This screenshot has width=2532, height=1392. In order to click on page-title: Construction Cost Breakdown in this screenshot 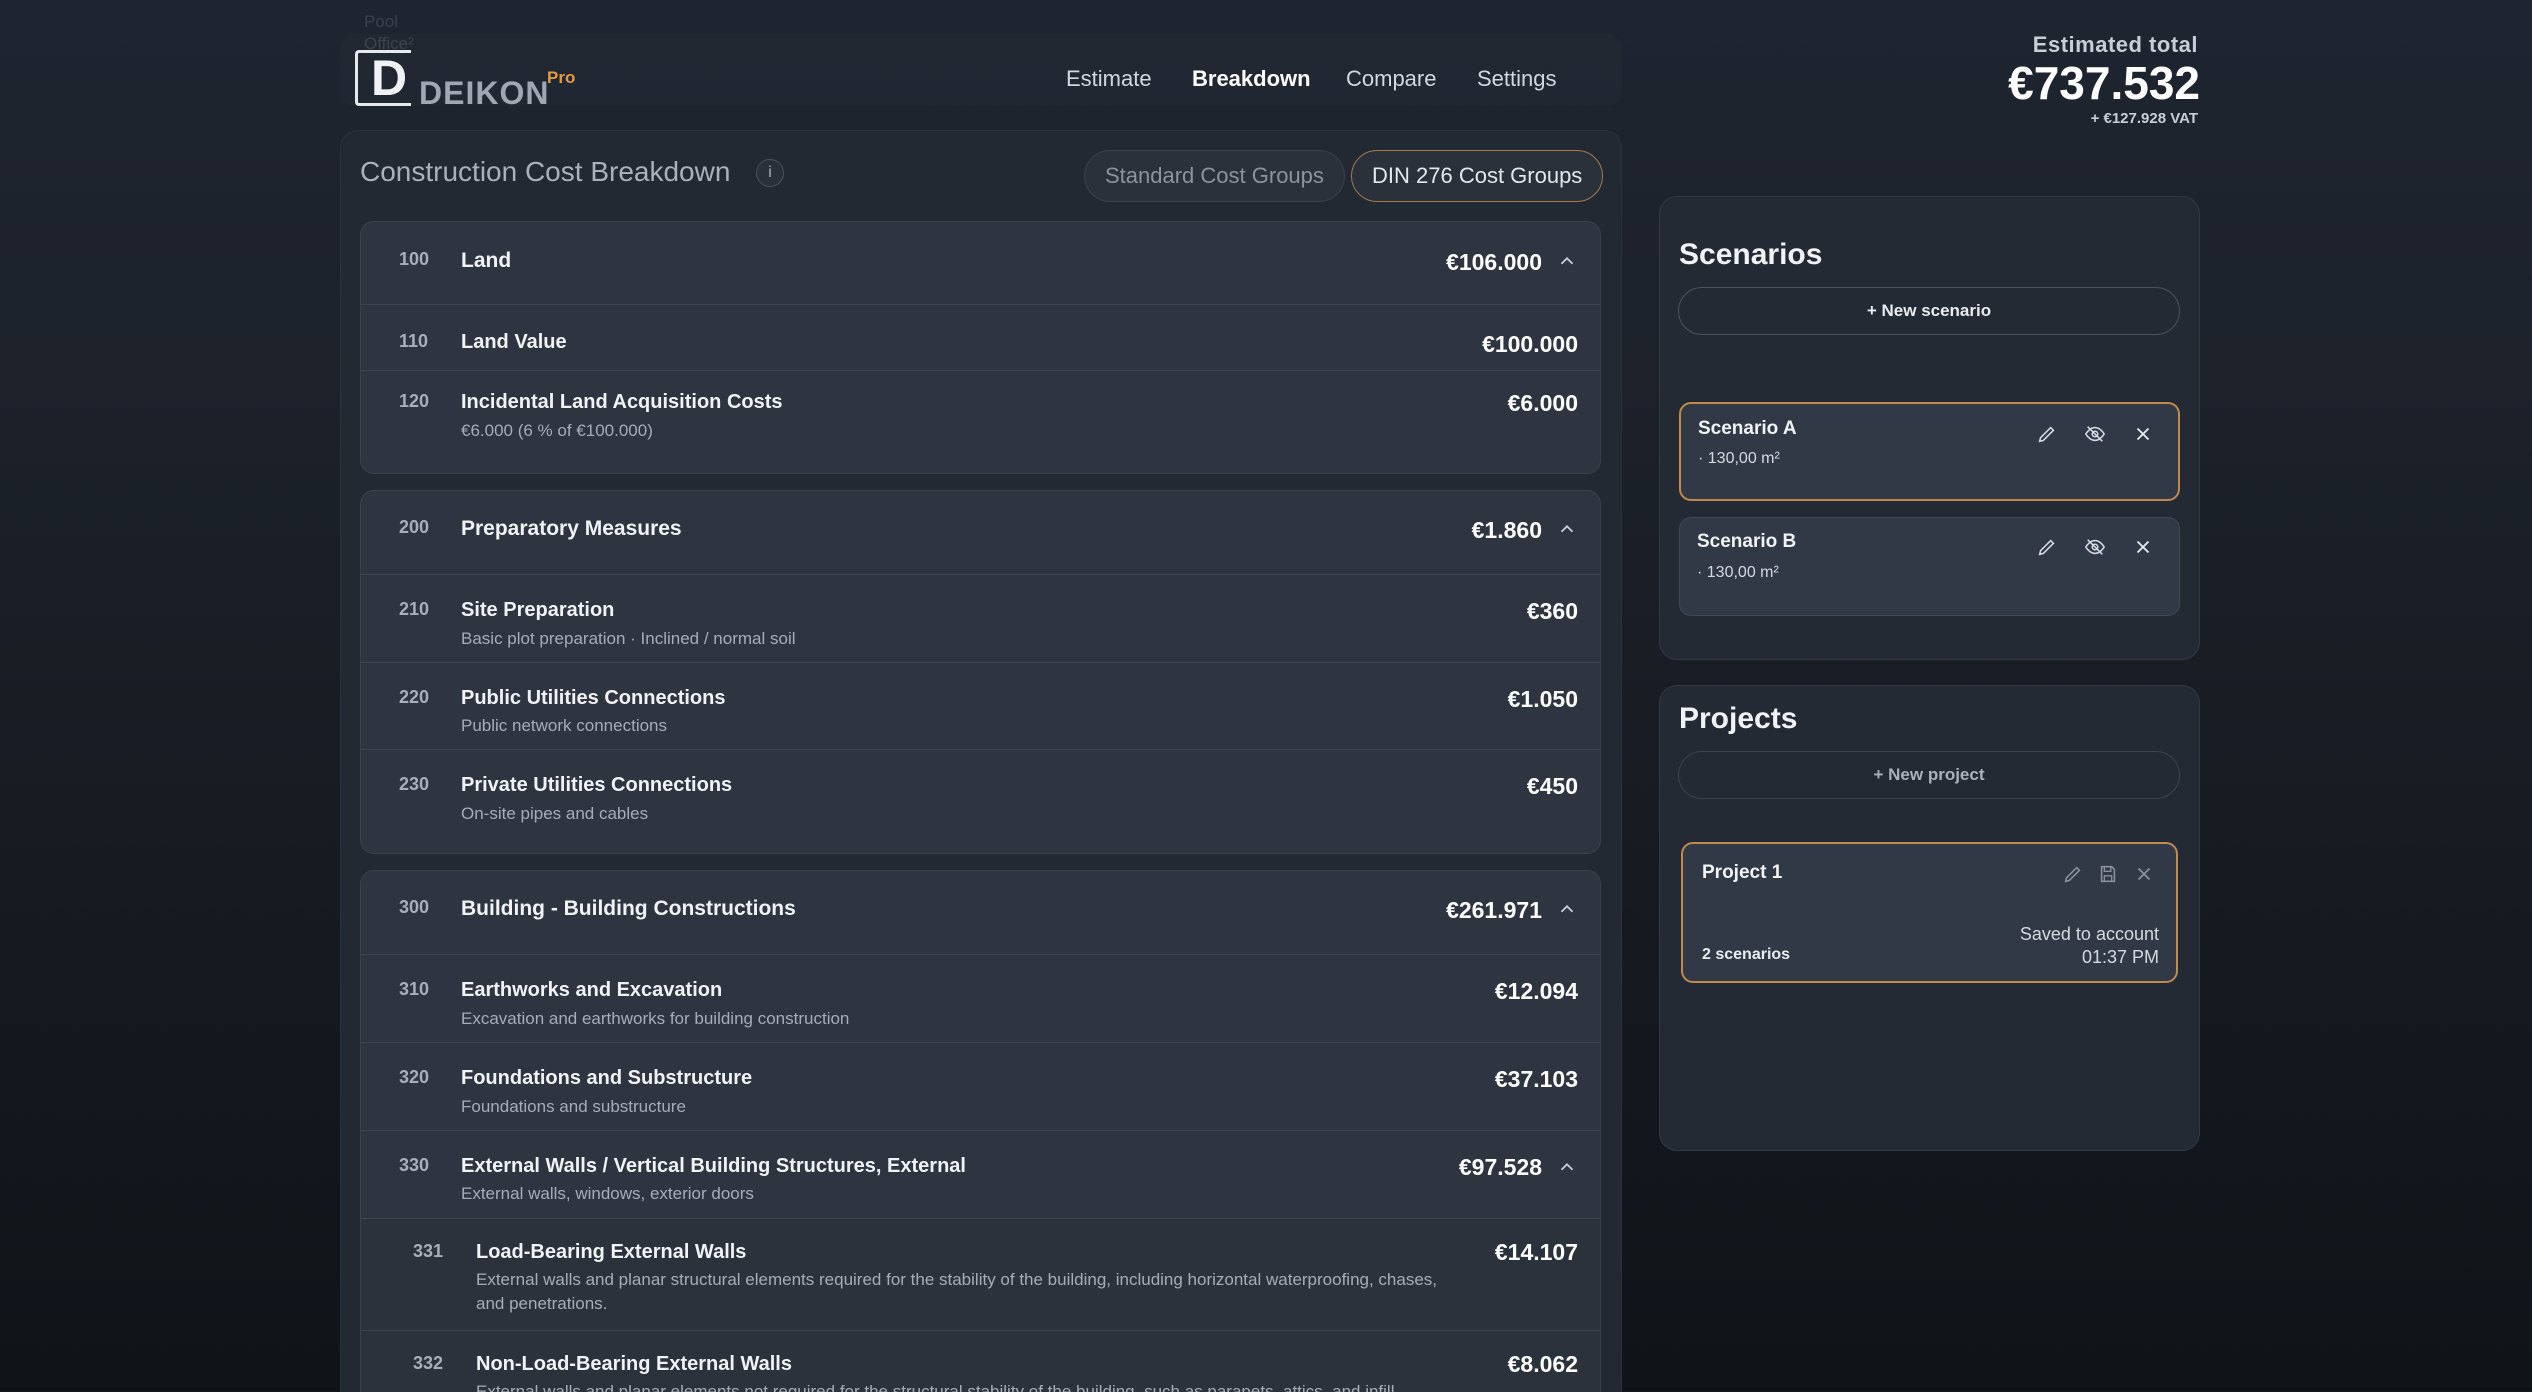, I will do `click(545, 171)`.